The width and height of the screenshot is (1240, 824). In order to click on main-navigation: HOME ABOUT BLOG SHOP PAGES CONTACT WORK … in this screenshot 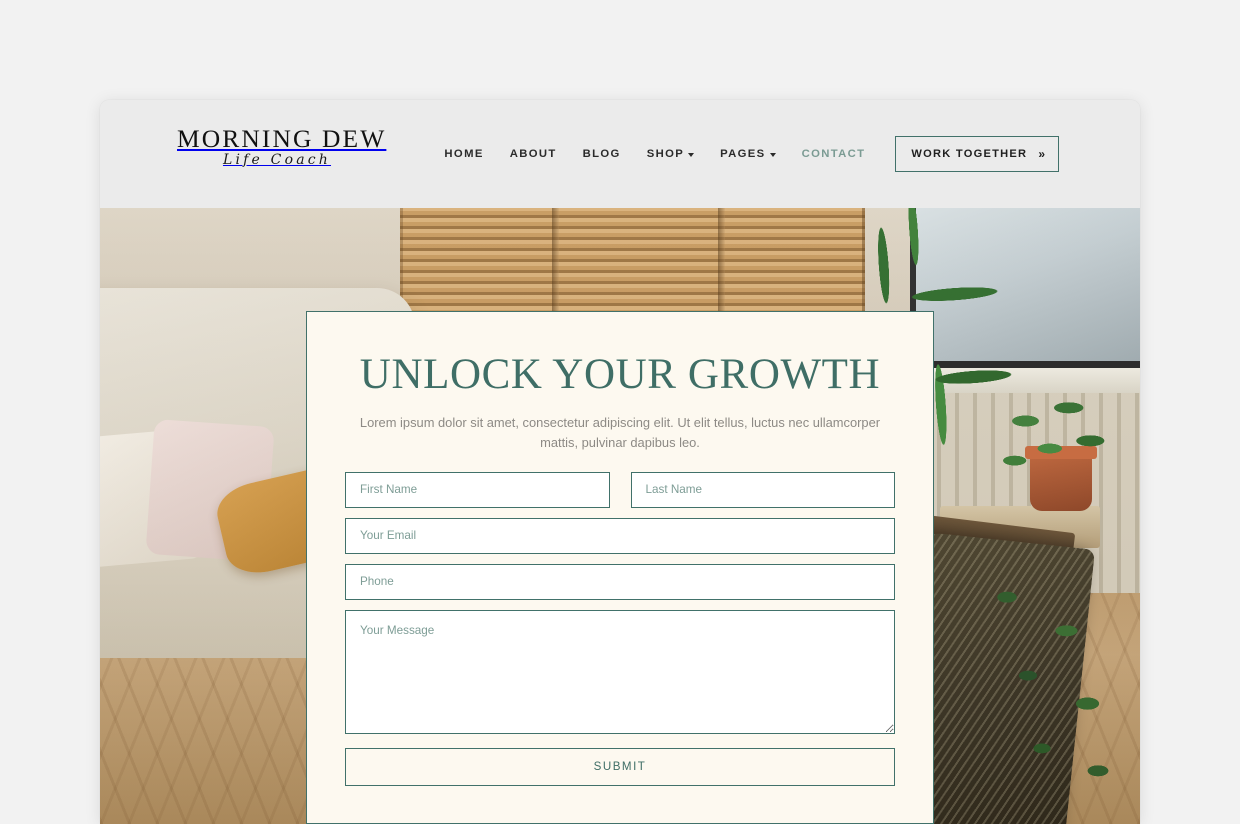, I will do `click(745, 154)`.